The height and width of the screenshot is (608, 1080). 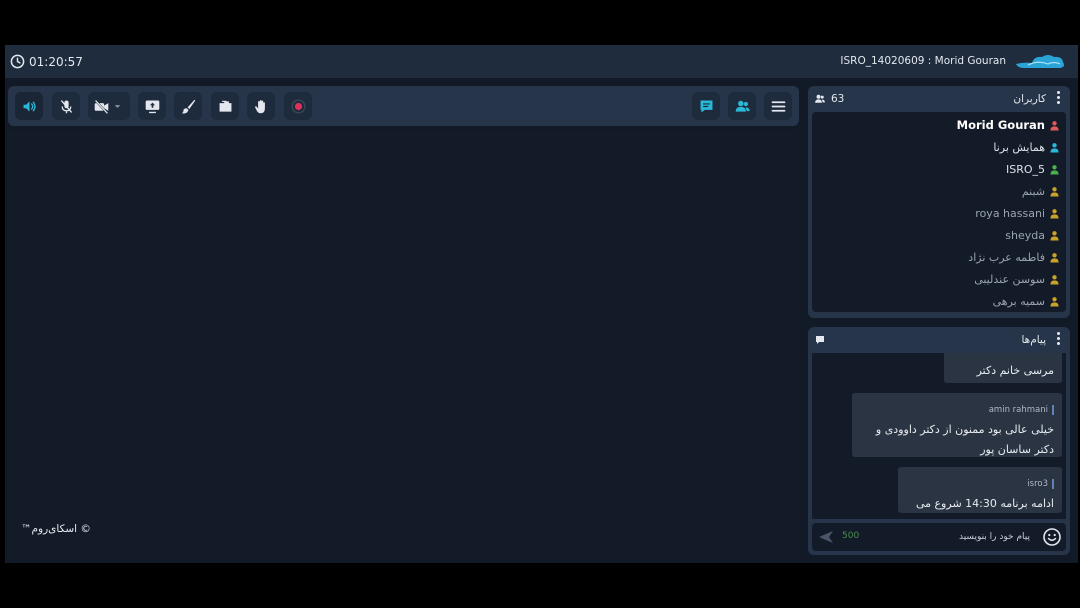 I want to click on user-name: سمیه برهی, so click(x=1018, y=301).